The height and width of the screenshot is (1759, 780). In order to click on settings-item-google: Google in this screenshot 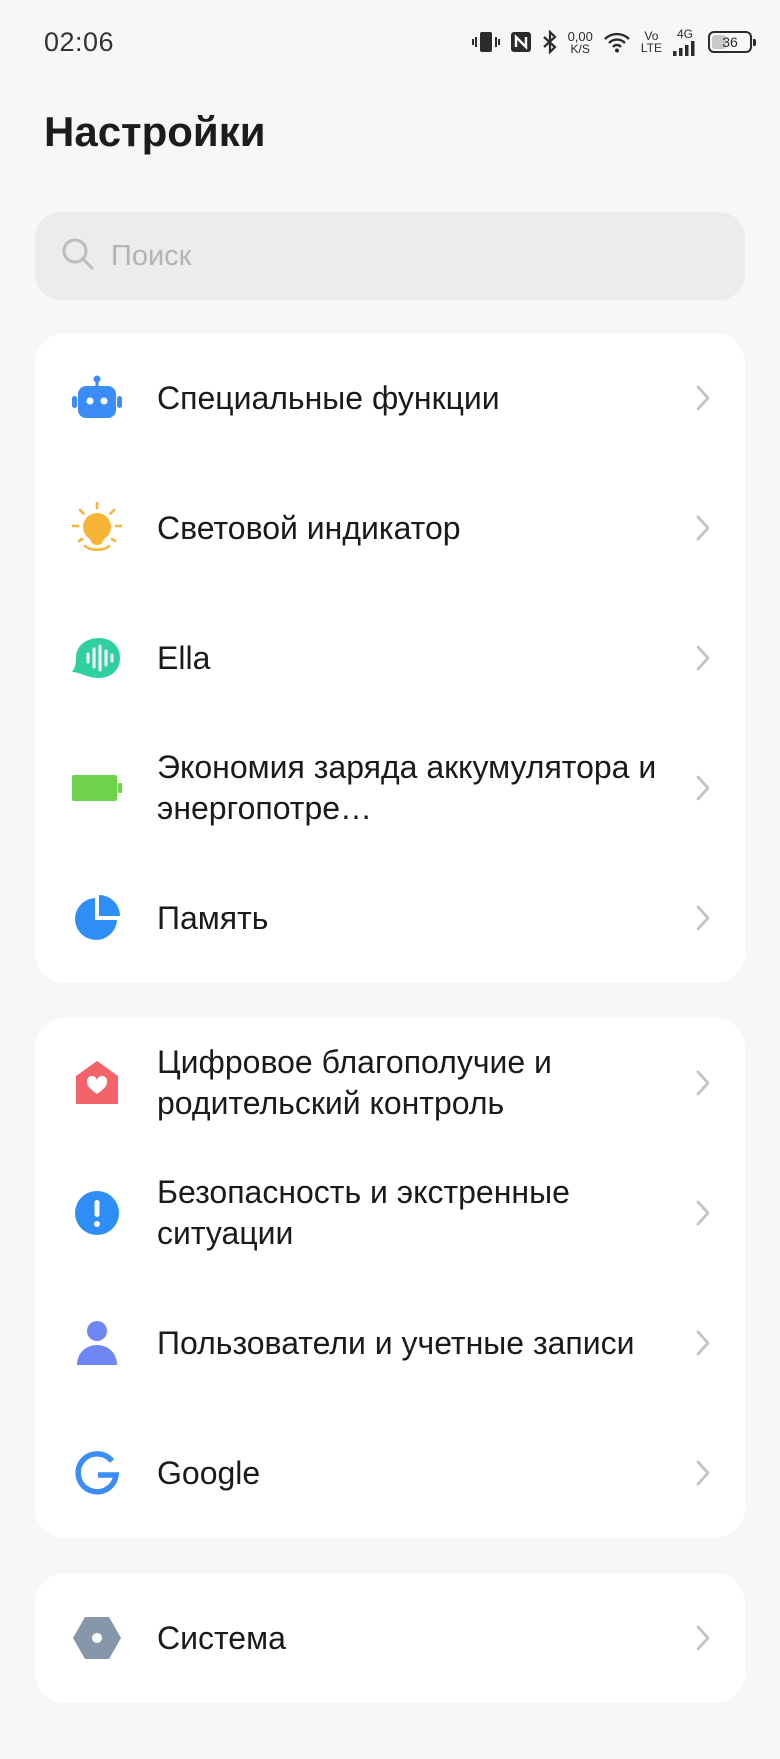, I will do `click(390, 1473)`.